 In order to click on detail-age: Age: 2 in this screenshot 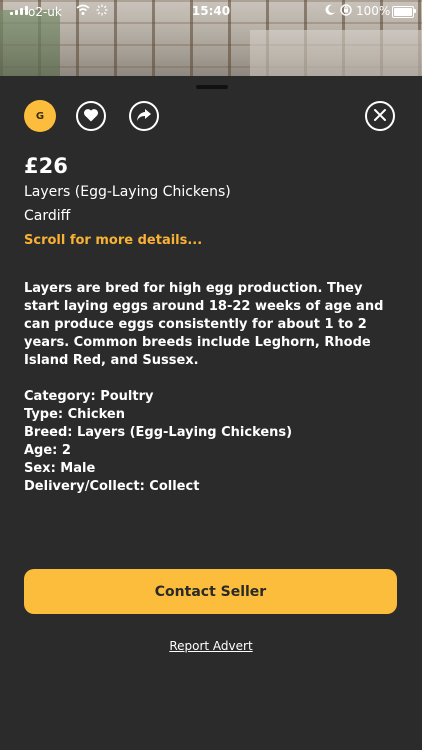, I will do `click(47, 450)`.